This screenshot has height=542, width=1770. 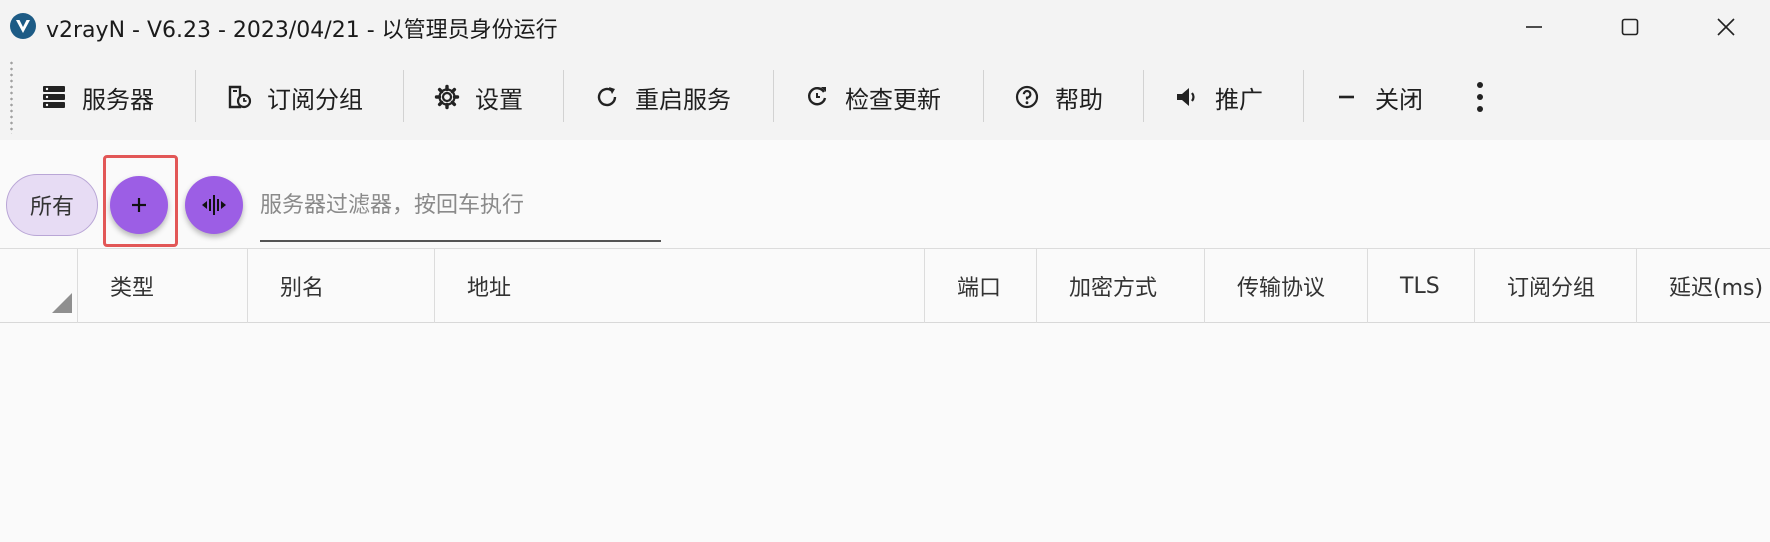 What do you see at coordinates (1121, 286) in the screenshot?
I see `column-header-security: 加密方式` at bounding box center [1121, 286].